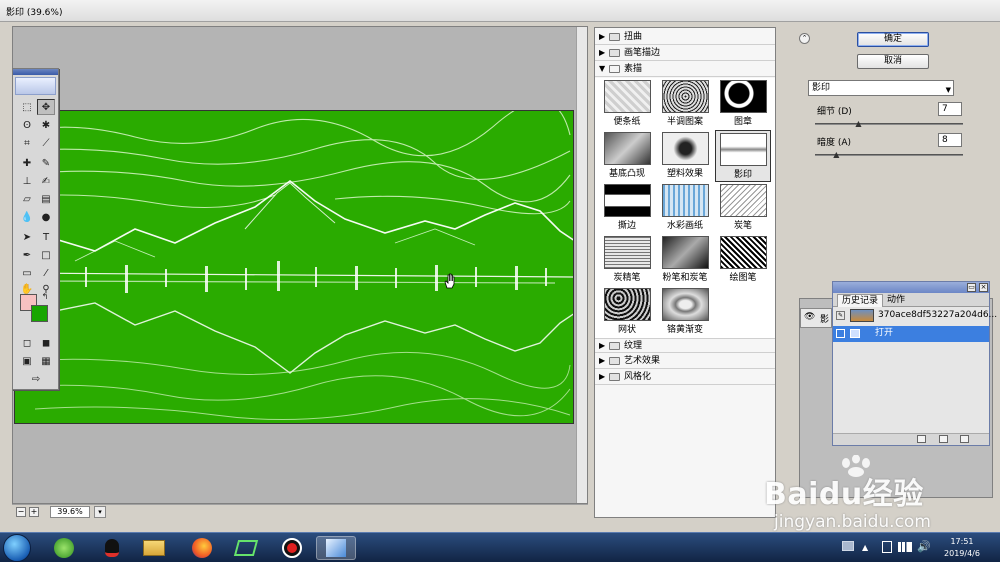  I want to click on zoom-out-button: −, so click(21, 512).